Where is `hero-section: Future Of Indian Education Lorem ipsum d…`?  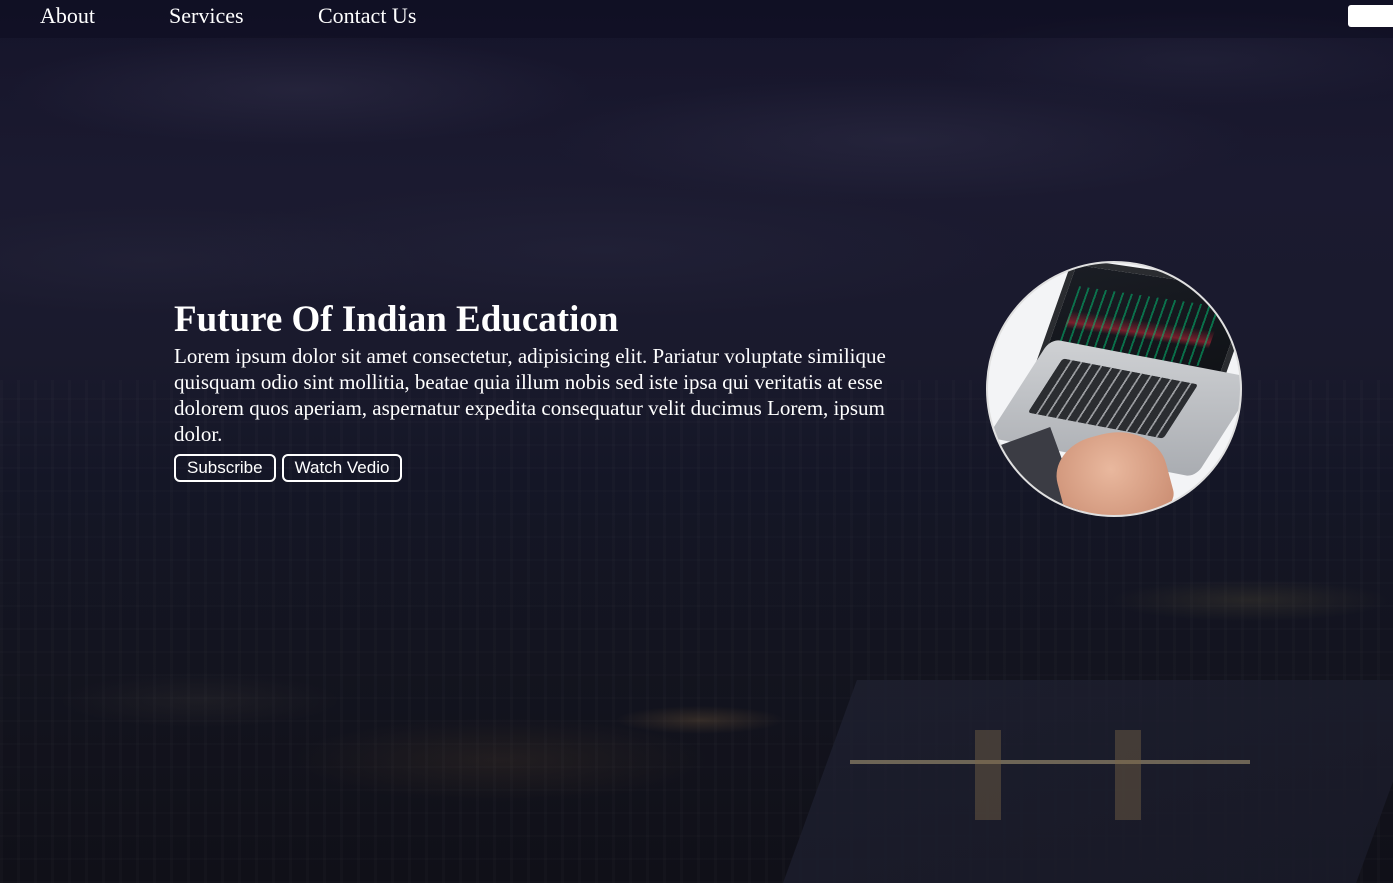
hero-section: Future Of Indian Education Lorem ipsum d… is located at coordinates (534, 389).